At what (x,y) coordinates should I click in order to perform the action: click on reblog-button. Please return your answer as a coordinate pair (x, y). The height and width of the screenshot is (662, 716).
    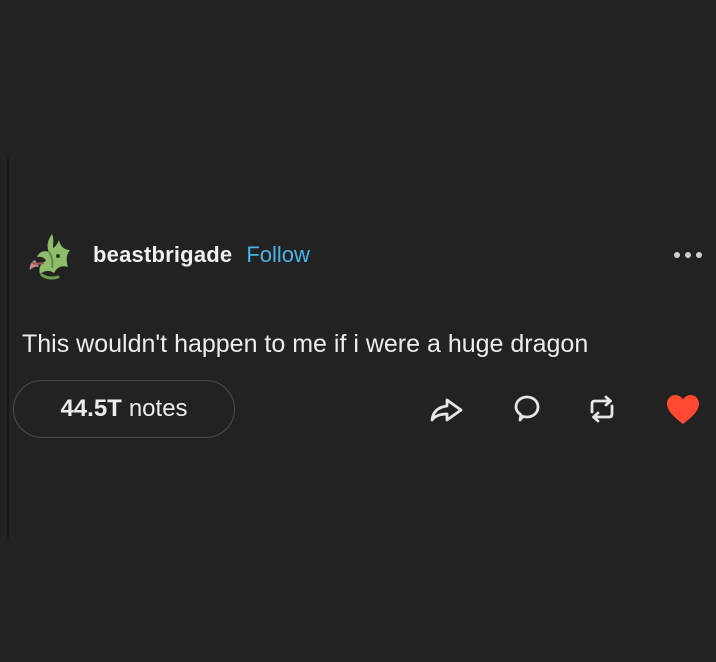
    Looking at the image, I should click on (602, 409).